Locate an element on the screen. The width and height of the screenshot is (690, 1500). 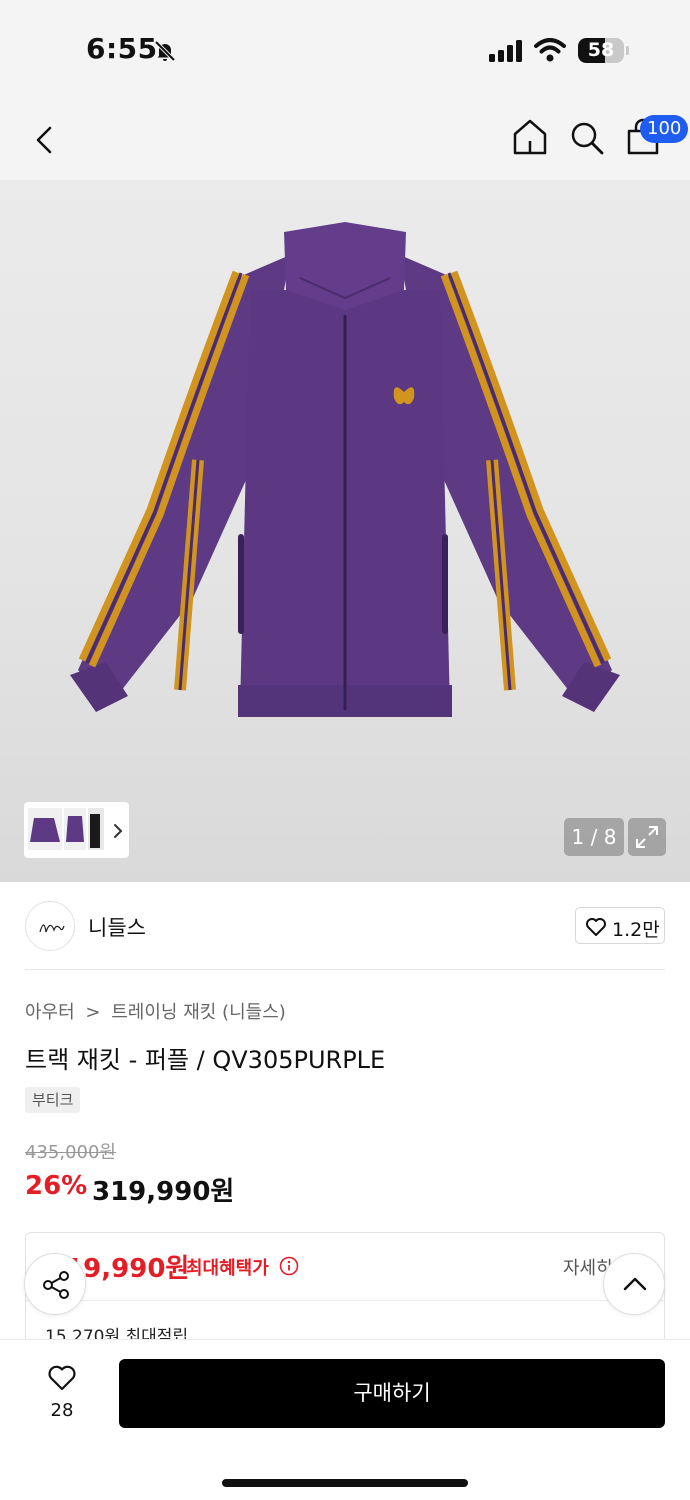
chevron-left-icon is located at coordinates (44, 140).